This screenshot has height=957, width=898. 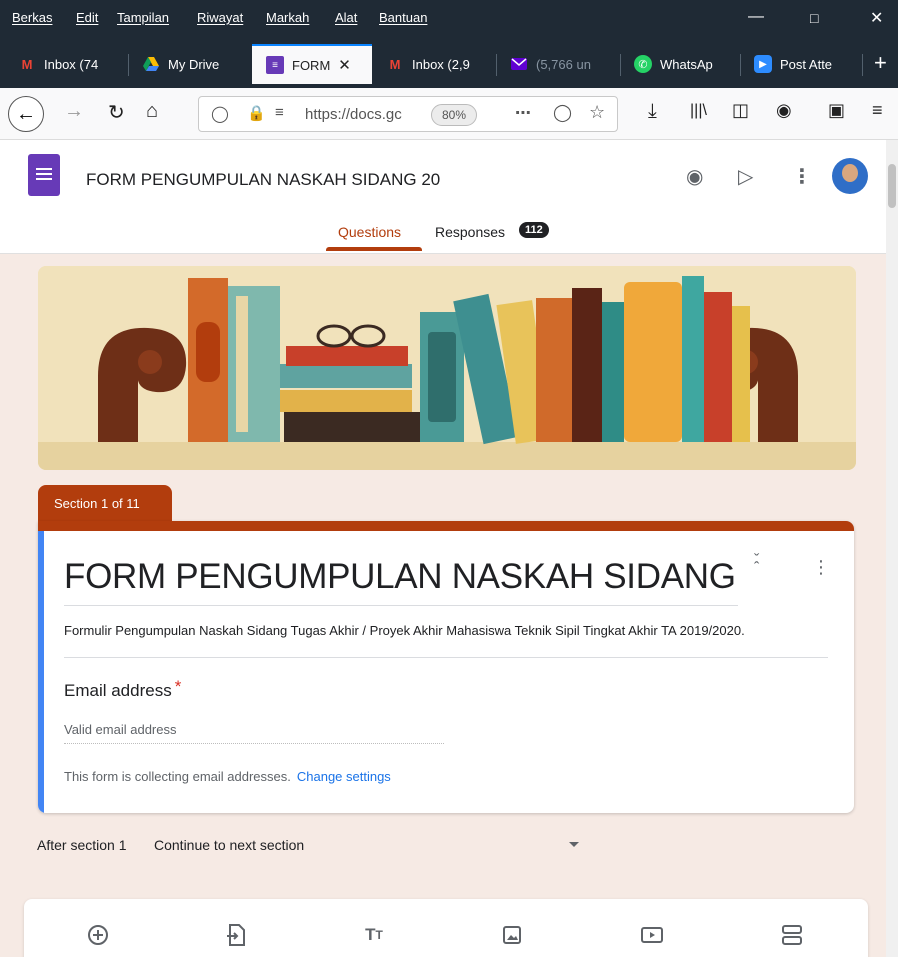 What do you see at coordinates (821, 567) in the screenshot?
I see `section-more-icon: ⋮` at bounding box center [821, 567].